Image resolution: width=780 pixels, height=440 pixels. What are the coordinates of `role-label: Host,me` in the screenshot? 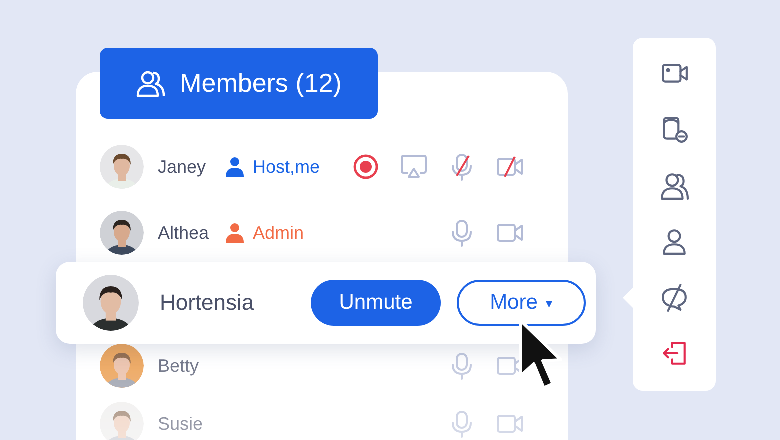 It's located at (286, 167).